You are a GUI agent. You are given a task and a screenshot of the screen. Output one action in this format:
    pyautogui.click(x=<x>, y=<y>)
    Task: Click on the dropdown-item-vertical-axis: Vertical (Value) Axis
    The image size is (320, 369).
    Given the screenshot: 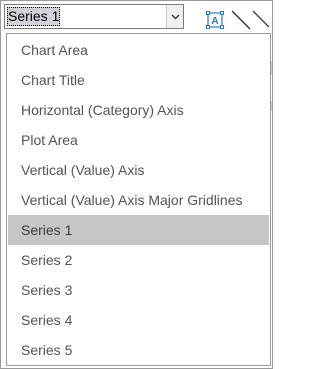 What is the action you would take?
    pyautogui.click(x=138, y=170)
    